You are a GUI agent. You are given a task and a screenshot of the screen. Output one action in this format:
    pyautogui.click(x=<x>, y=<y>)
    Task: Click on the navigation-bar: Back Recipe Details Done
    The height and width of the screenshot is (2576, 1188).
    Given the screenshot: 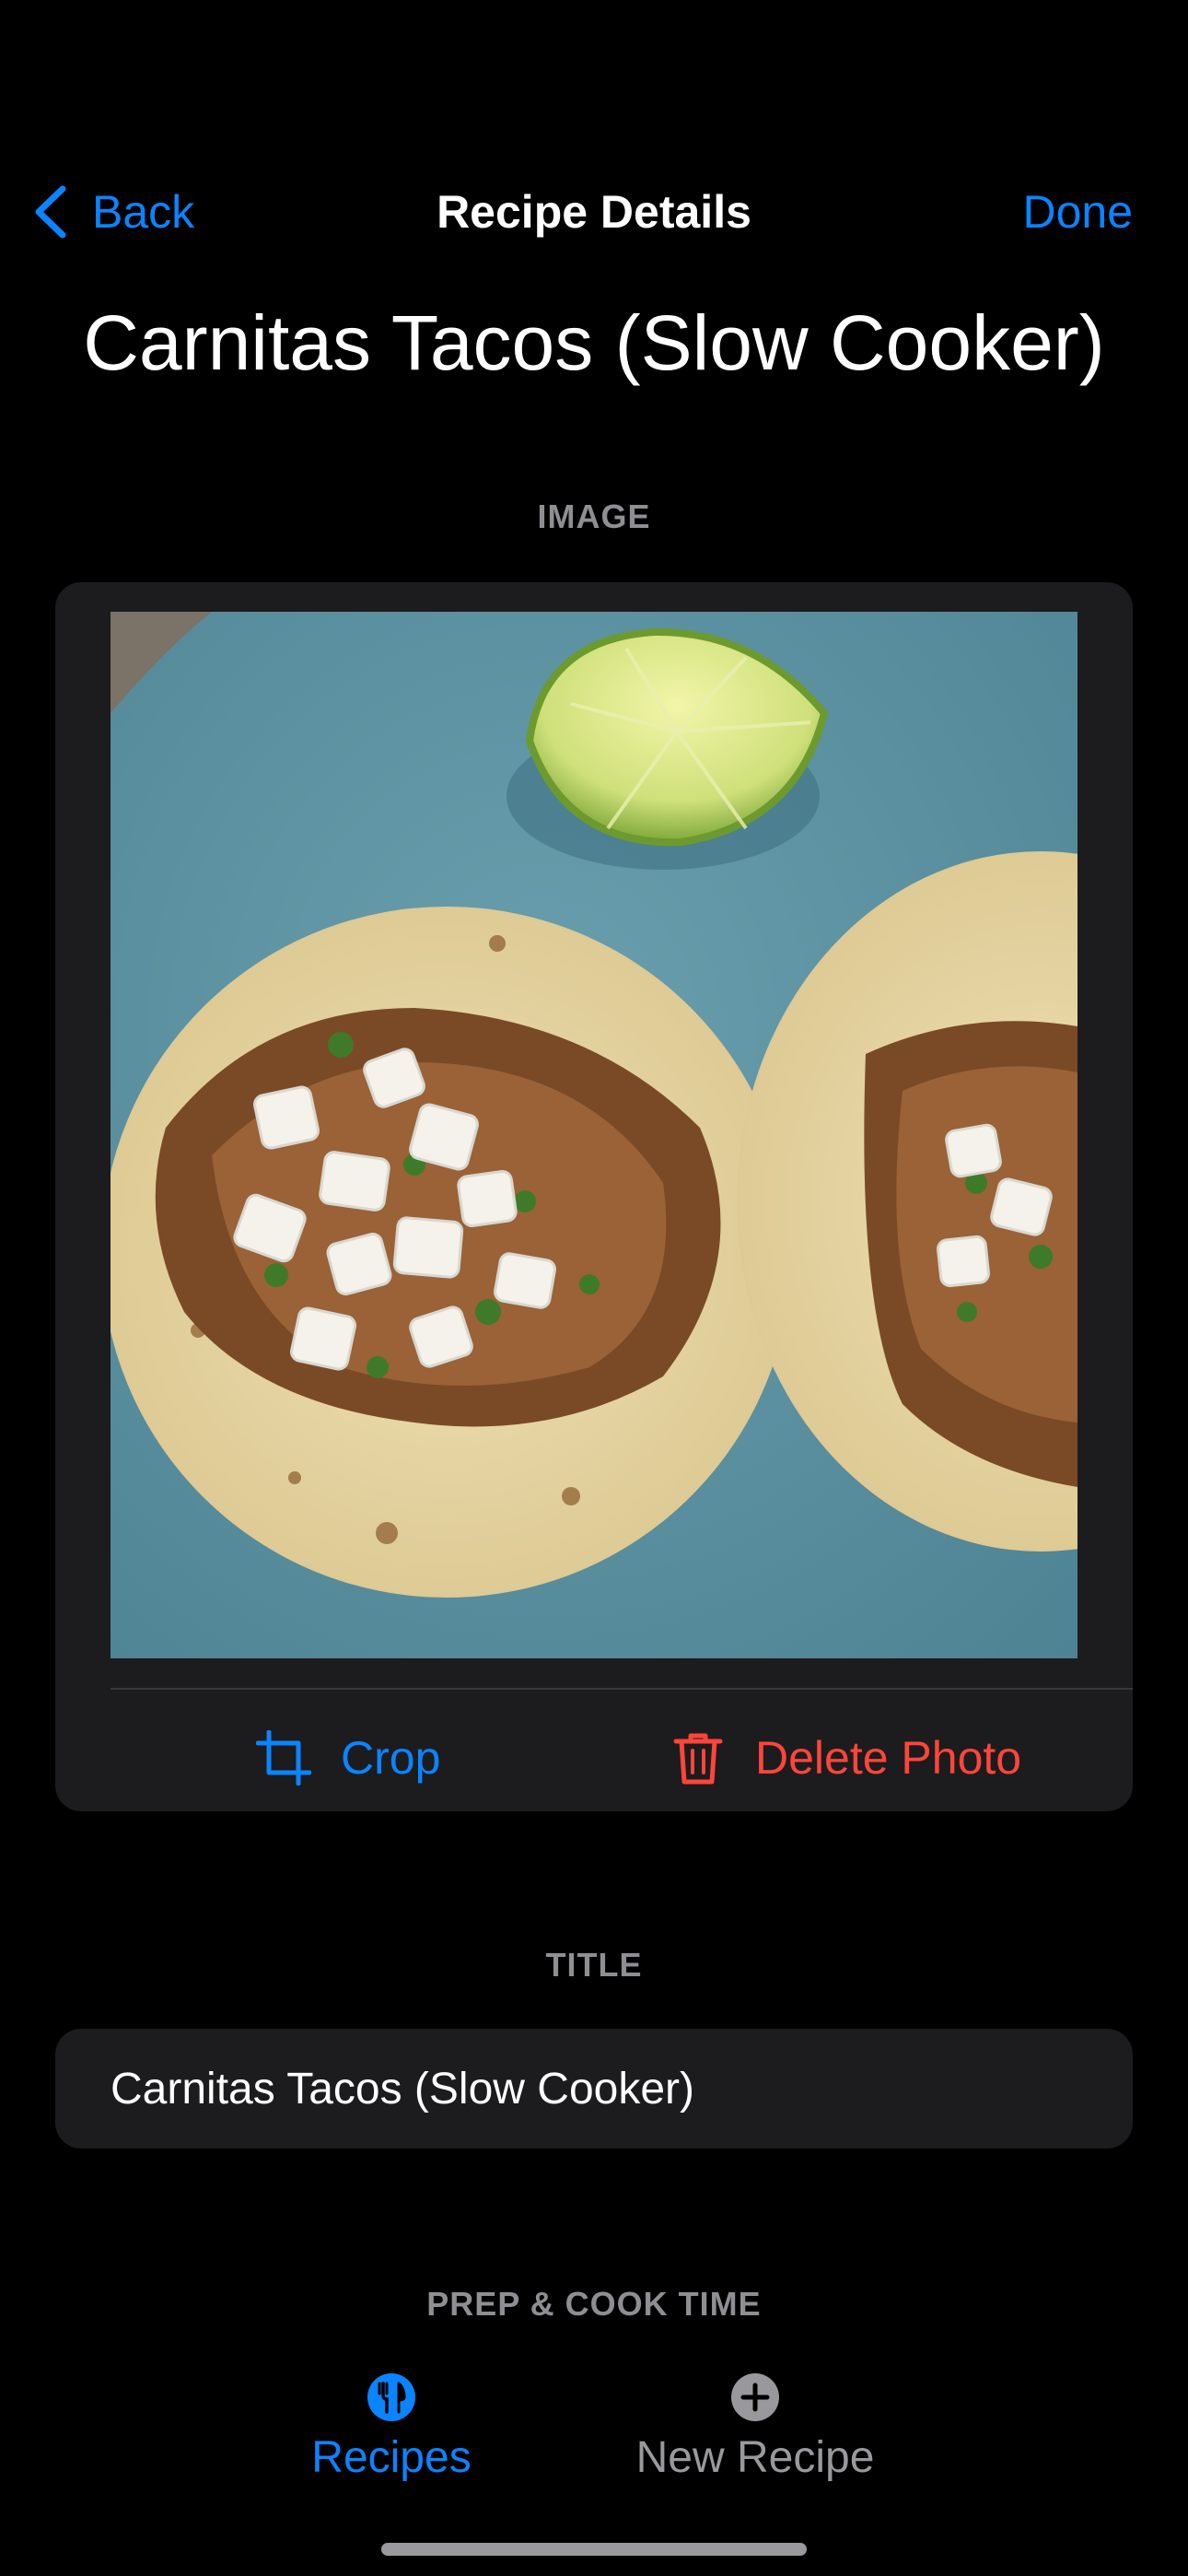 What is the action you would take?
    pyautogui.click(x=594, y=212)
    